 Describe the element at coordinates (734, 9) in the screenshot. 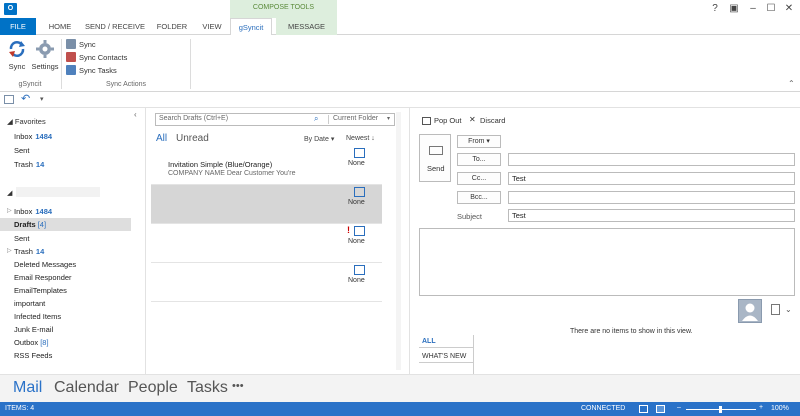

I see `ribbon-display-options-button: ▣` at that location.